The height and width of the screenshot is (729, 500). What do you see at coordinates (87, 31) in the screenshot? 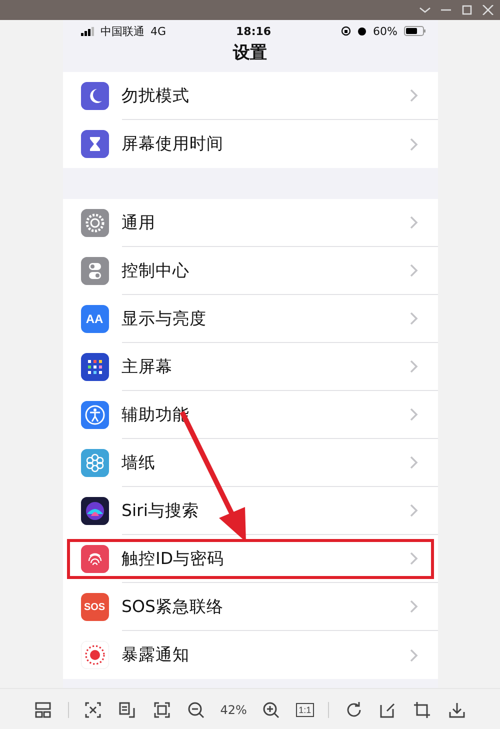
I see `signal-icon` at bounding box center [87, 31].